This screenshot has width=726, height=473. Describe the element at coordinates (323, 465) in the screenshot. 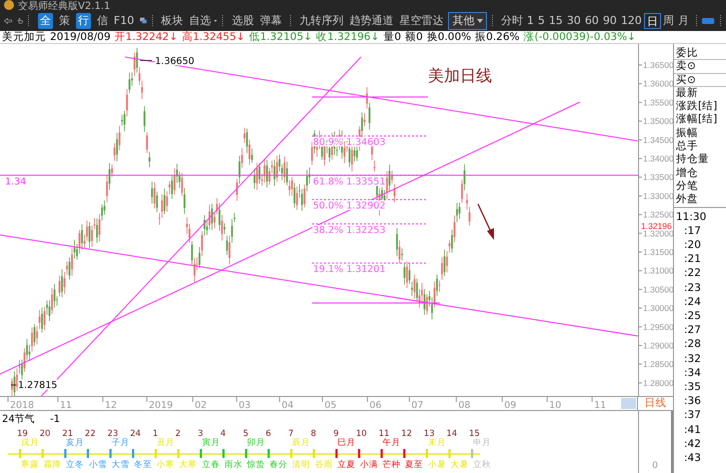

I see `solar-term-label: 谷雨` at that location.